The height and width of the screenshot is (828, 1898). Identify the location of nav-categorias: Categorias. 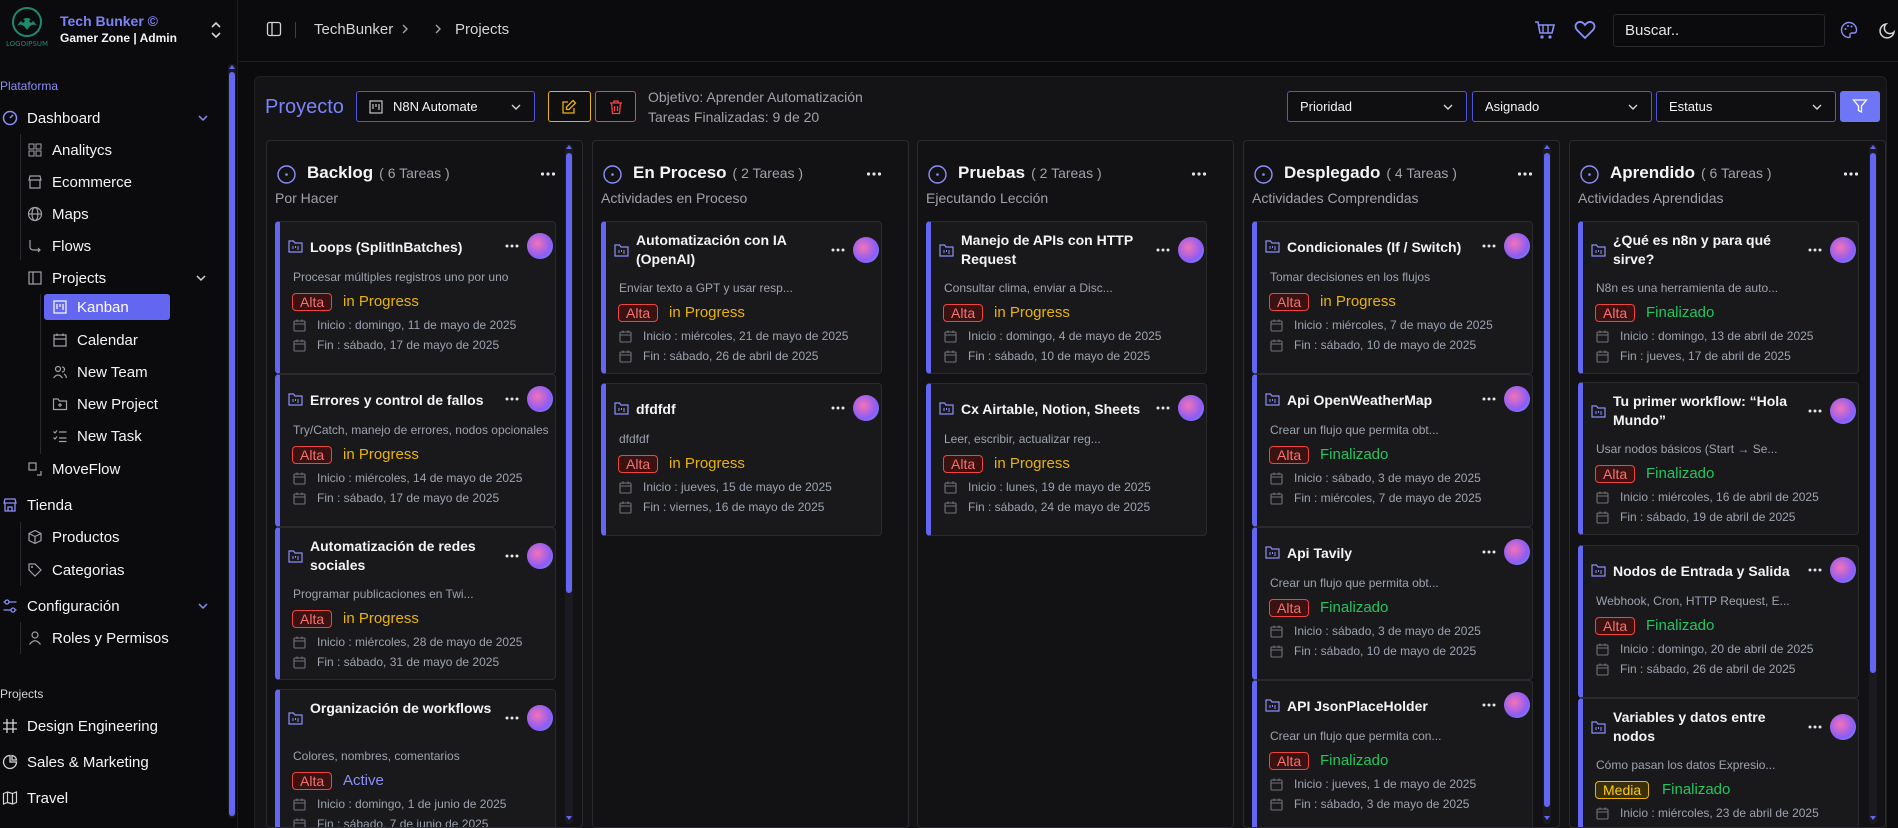
(76, 570).